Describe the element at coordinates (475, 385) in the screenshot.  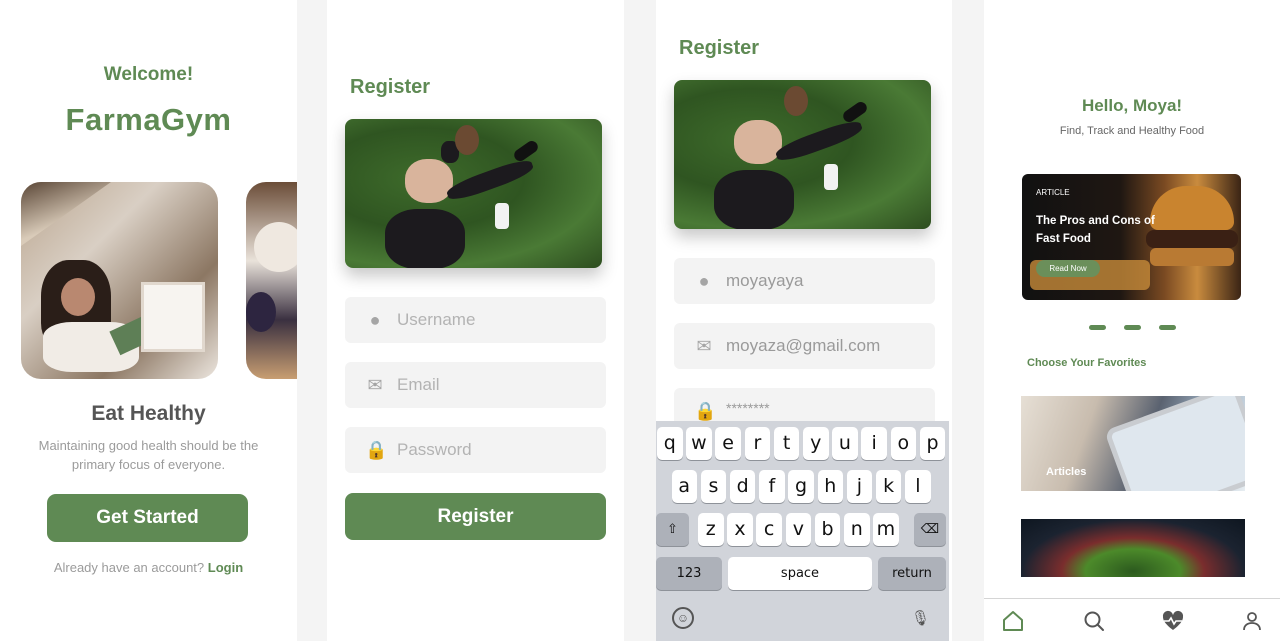
I see `email-field: ✉ Email` at that location.